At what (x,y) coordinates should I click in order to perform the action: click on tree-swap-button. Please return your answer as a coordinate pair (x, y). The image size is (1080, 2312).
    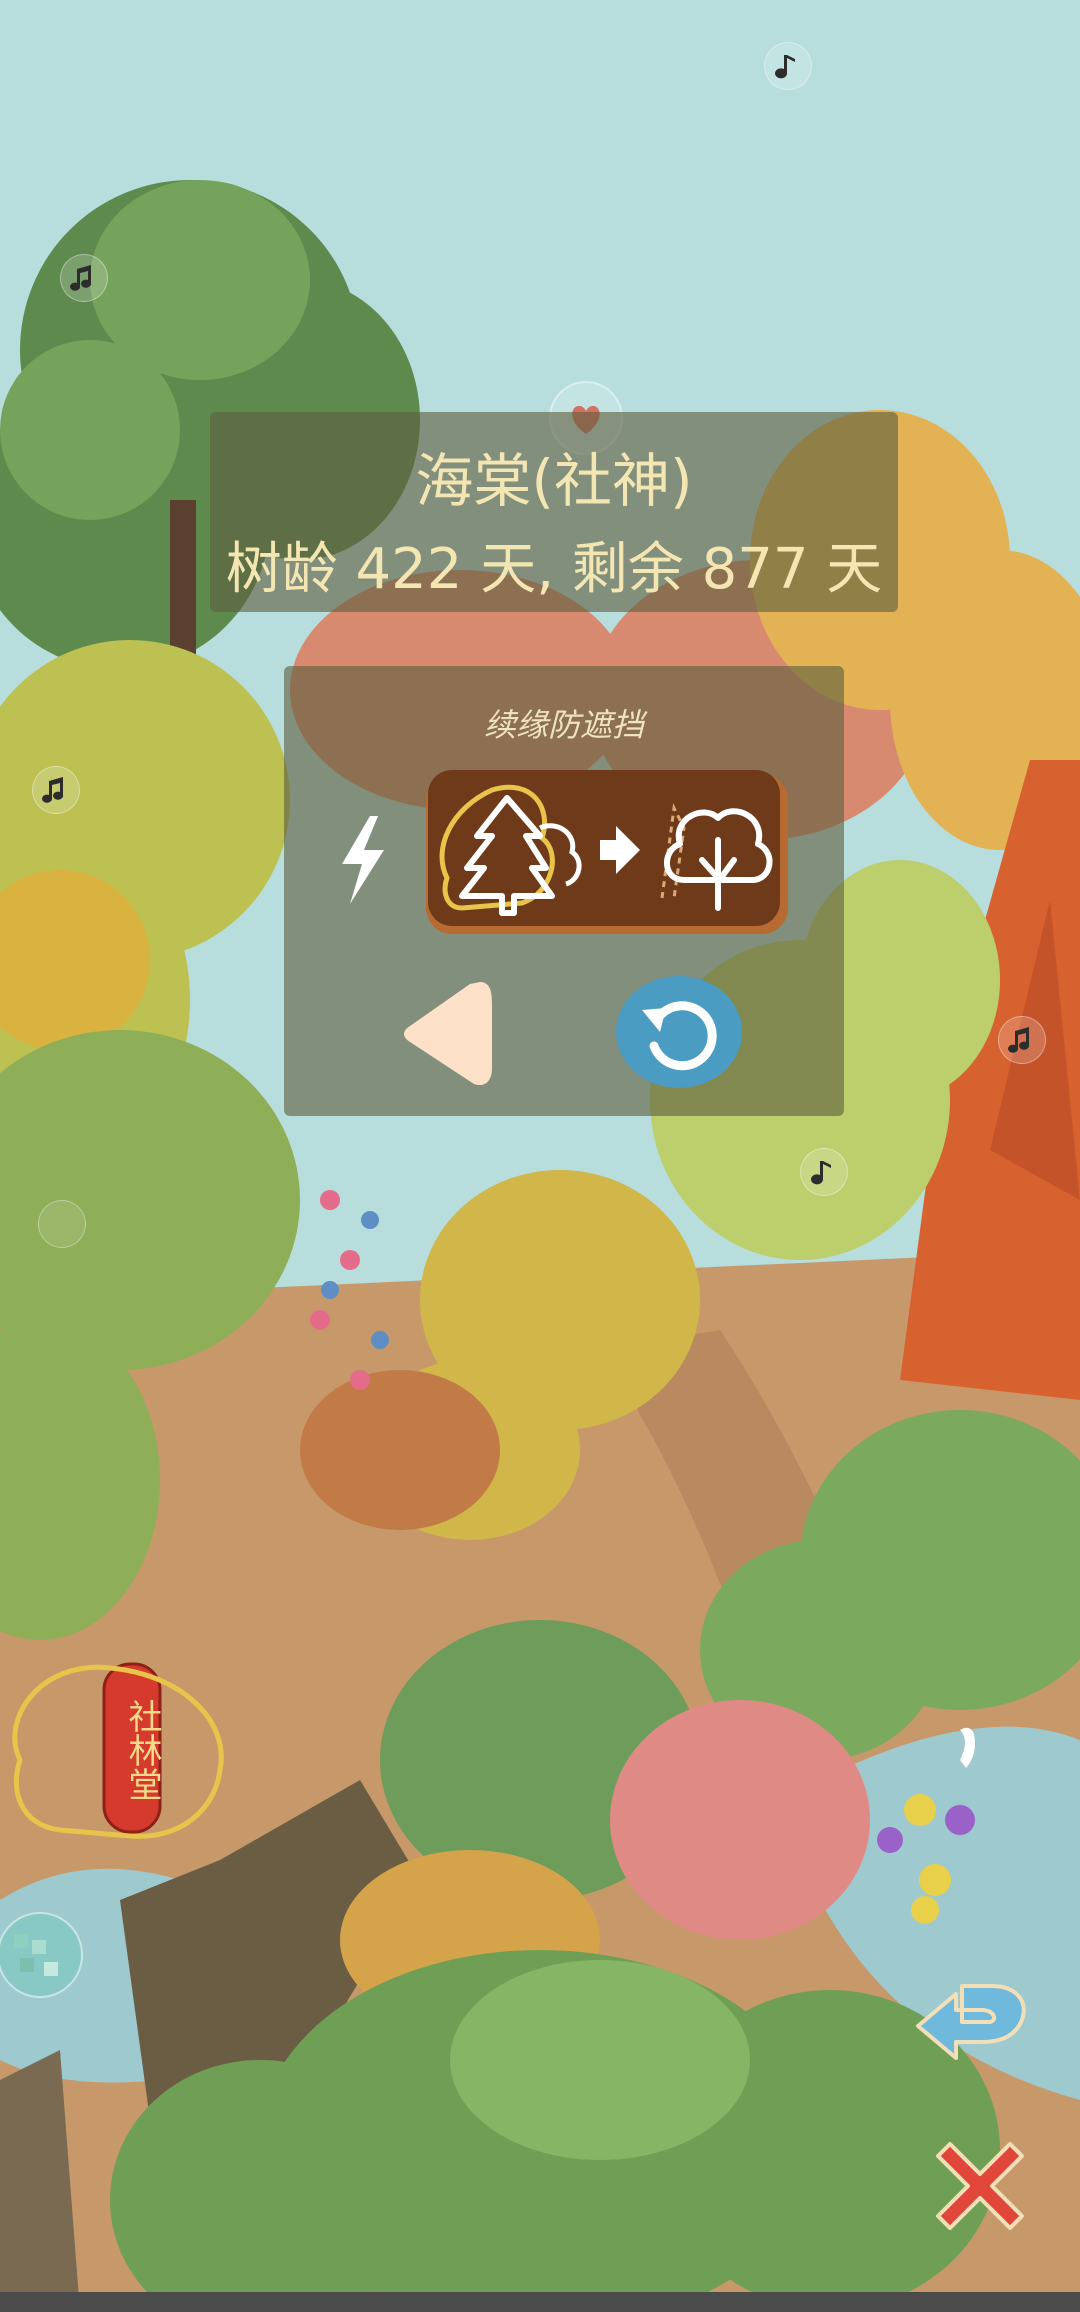
    Looking at the image, I should click on (607, 853).